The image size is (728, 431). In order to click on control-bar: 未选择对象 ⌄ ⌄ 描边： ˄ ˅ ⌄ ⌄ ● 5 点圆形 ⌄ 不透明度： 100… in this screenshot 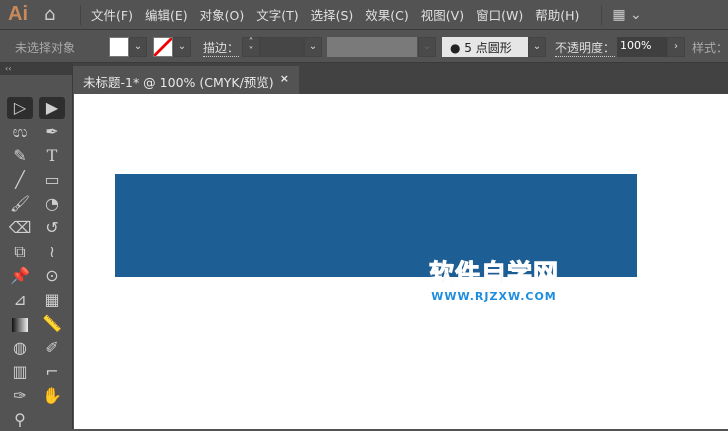, I will do `click(364, 47)`.